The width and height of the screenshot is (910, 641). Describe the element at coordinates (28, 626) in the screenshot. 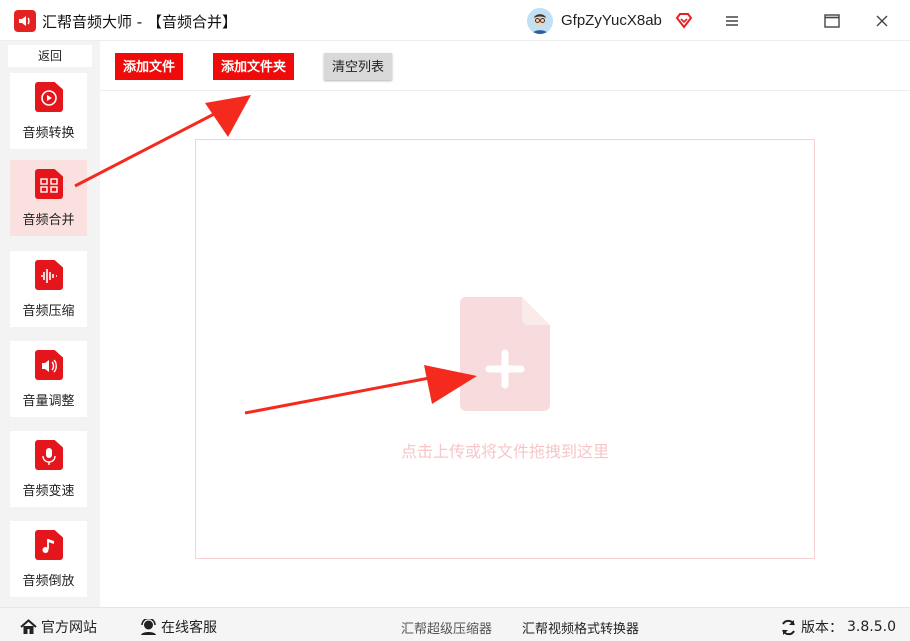

I see `home-icon` at that location.